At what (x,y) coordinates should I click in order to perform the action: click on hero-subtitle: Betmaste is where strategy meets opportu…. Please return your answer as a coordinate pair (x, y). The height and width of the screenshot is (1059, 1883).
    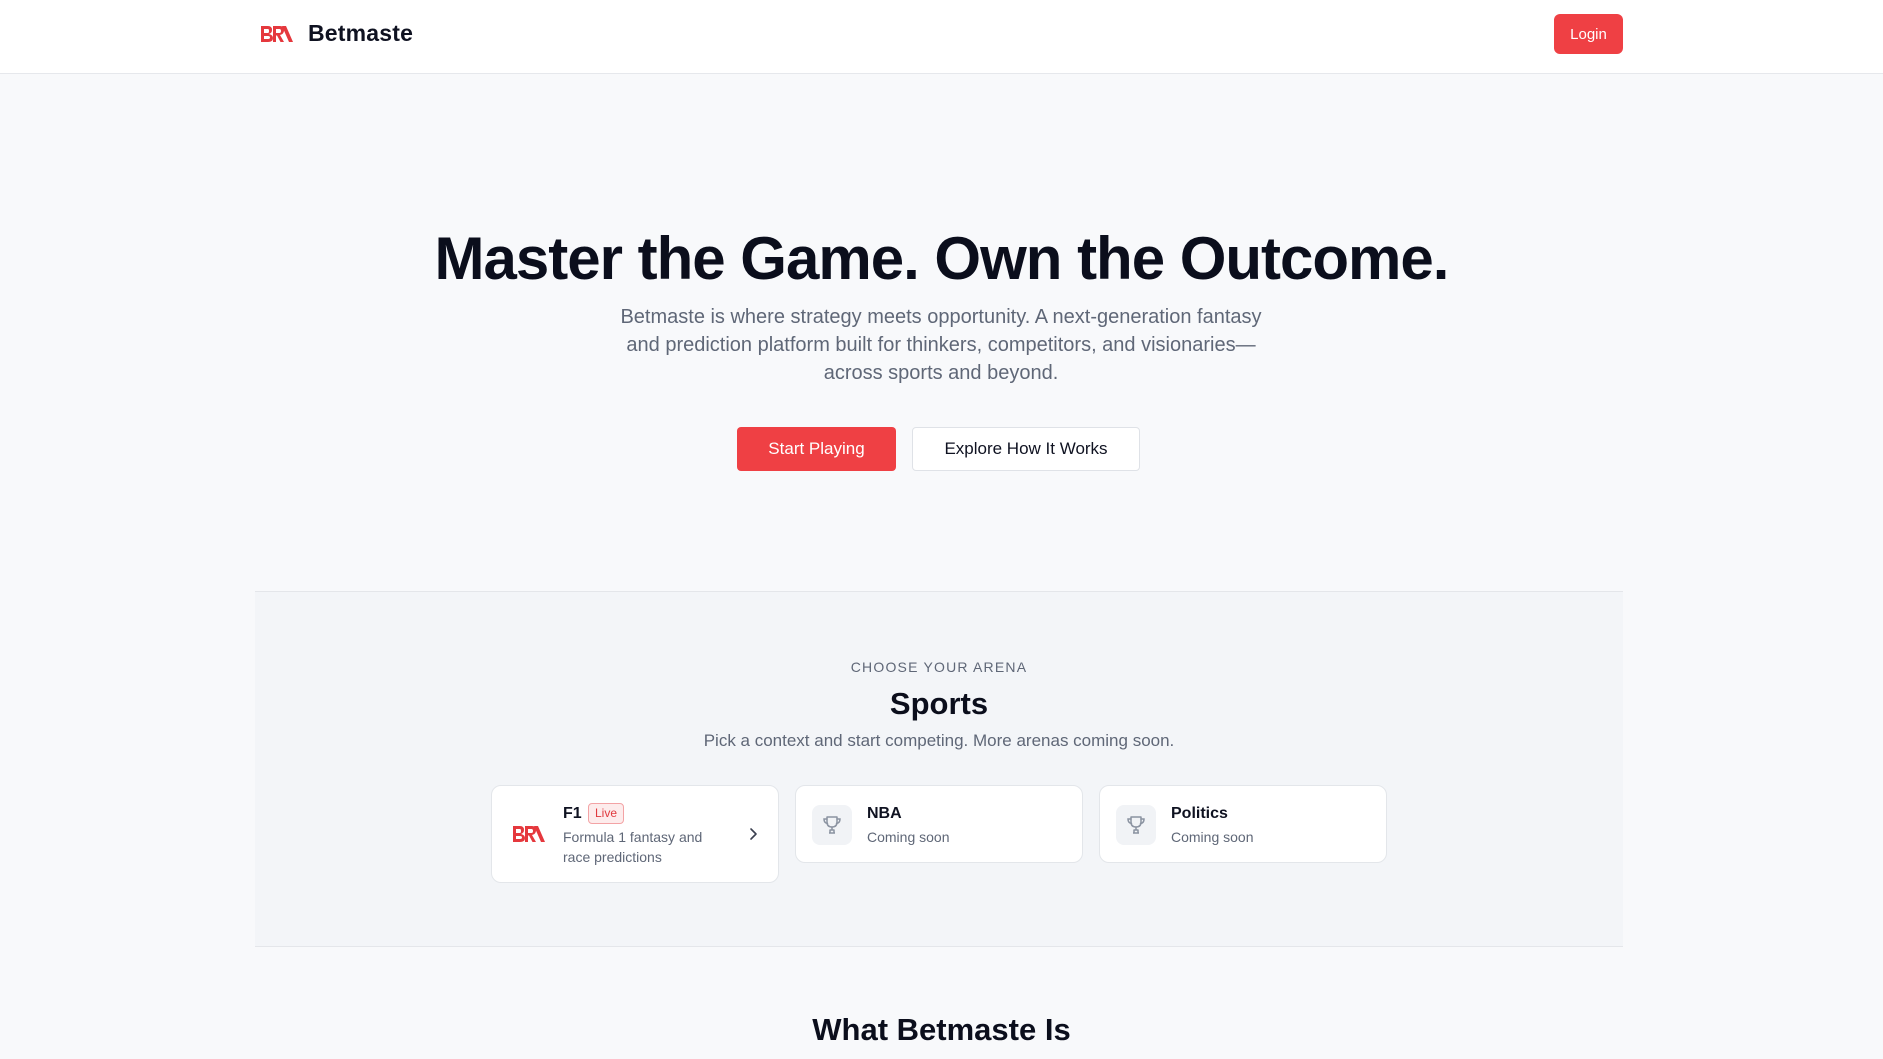
    Looking at the image, I should click on (941, 345).